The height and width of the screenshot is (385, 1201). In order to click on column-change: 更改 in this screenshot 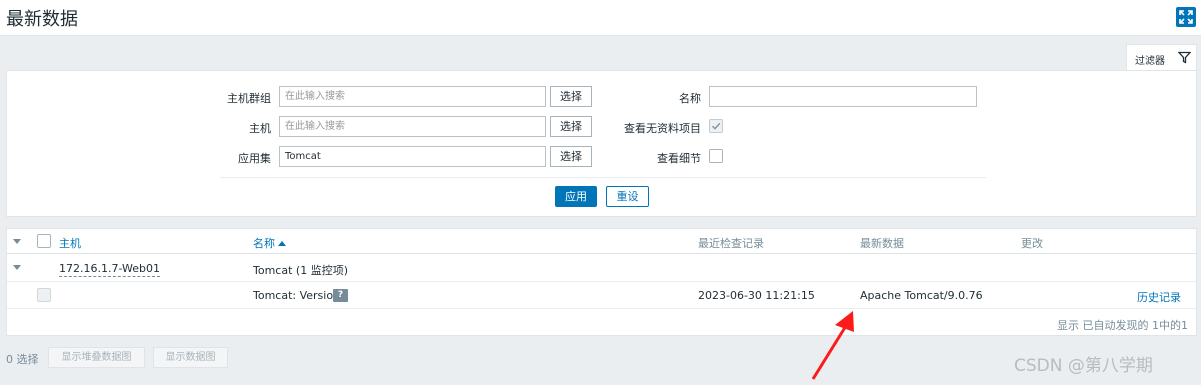, I will do `click(1032, 243)`.